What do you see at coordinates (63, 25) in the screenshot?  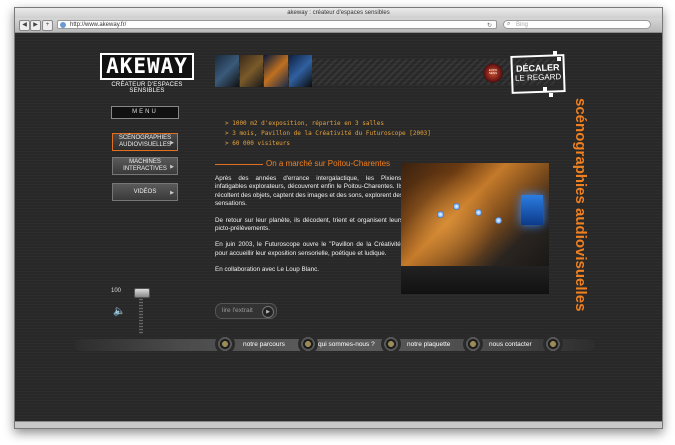 I see `site-favicon-icon` at bounding box center [63, 25].